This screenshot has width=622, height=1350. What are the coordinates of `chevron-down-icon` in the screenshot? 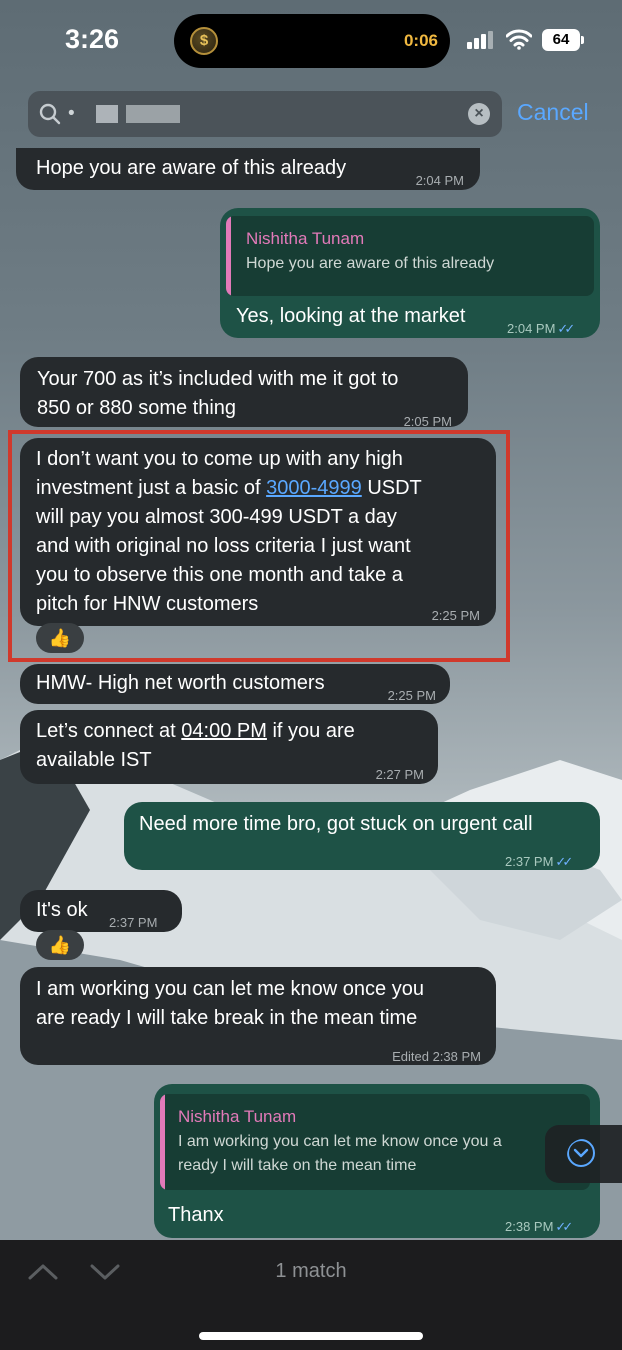 It's located at (581, 1153).